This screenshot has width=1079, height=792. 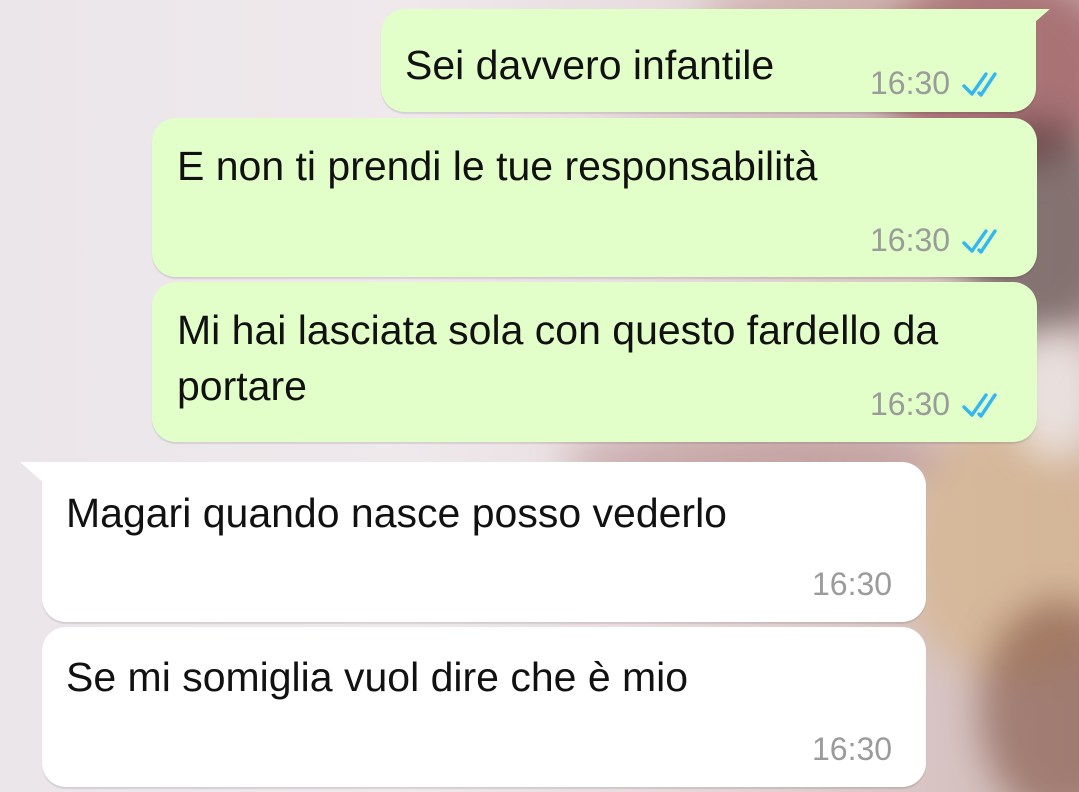 What do you see at coordinates (590, 65) in the screenshot?
I see `message-text: Sei davvero infantile` at bounding box center [590, 65].